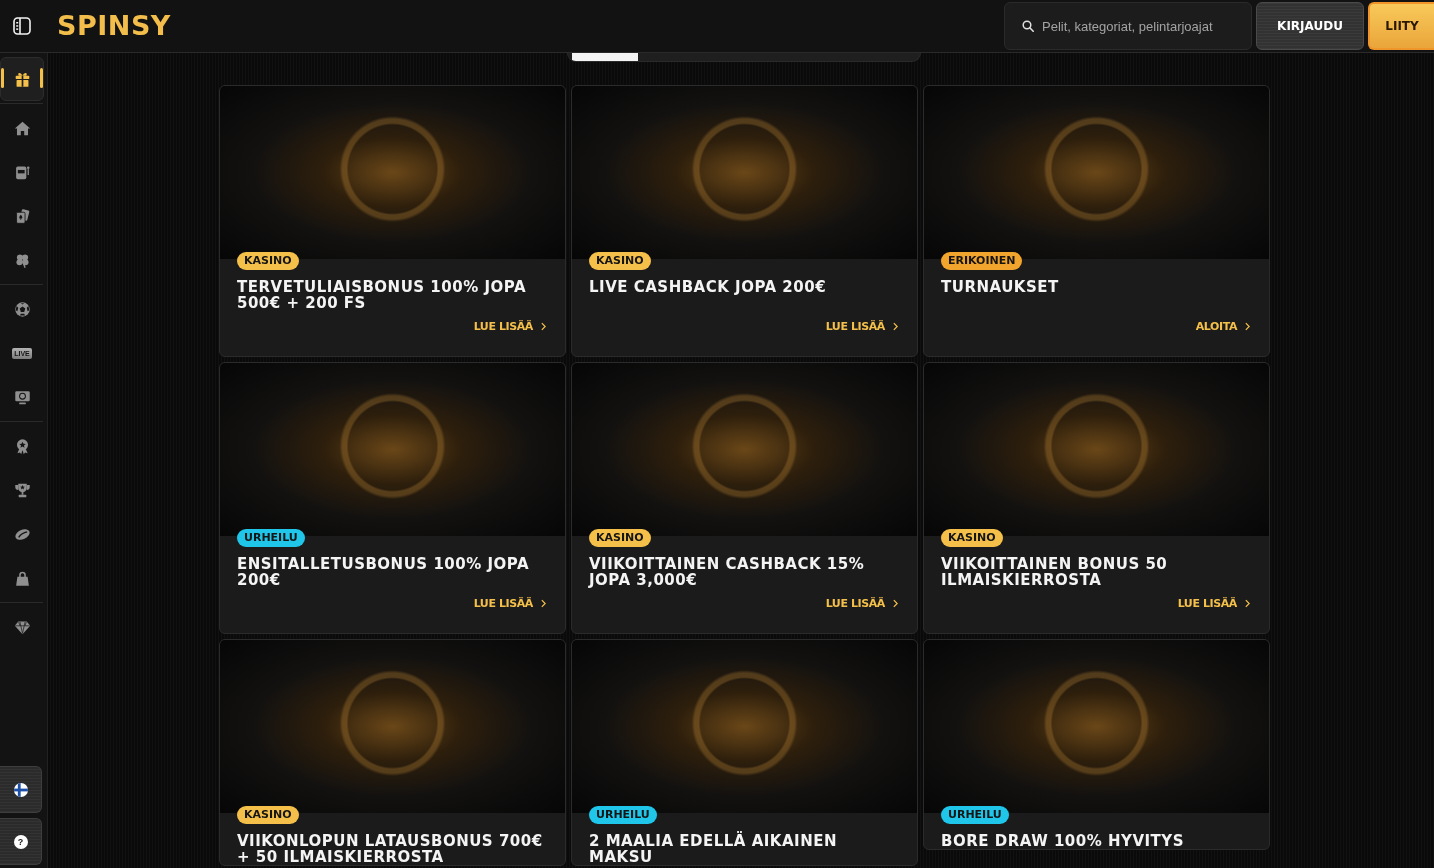 The width and height of the screenshot is (1434, 868). Describe the element at coordinates (982, 261) in the screenshot. I see `category-tag: ERIKOINEN` at that location.